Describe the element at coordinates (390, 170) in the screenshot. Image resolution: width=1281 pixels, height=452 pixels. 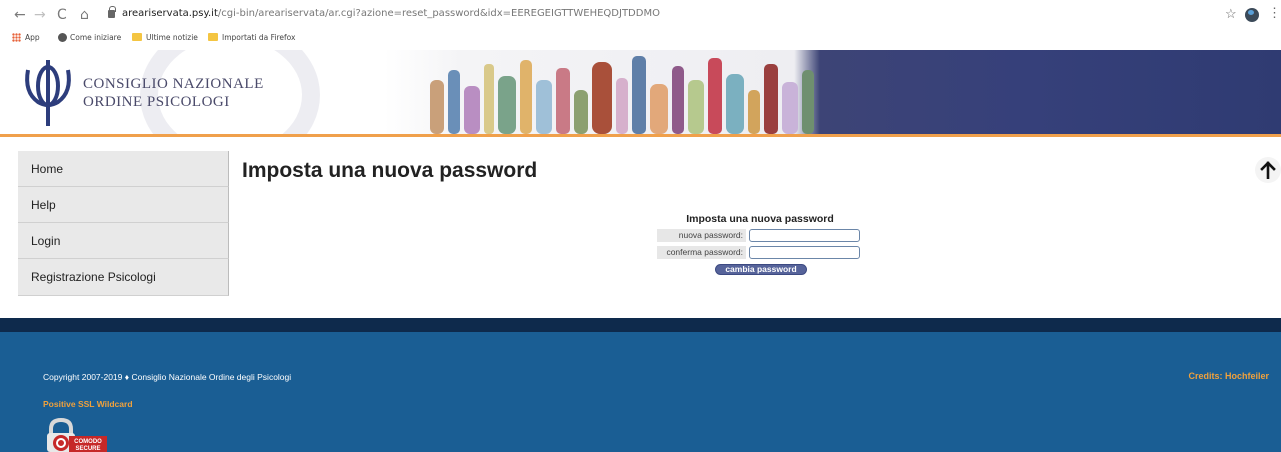
I see `page-title: Imposta una nuova password` at that location.